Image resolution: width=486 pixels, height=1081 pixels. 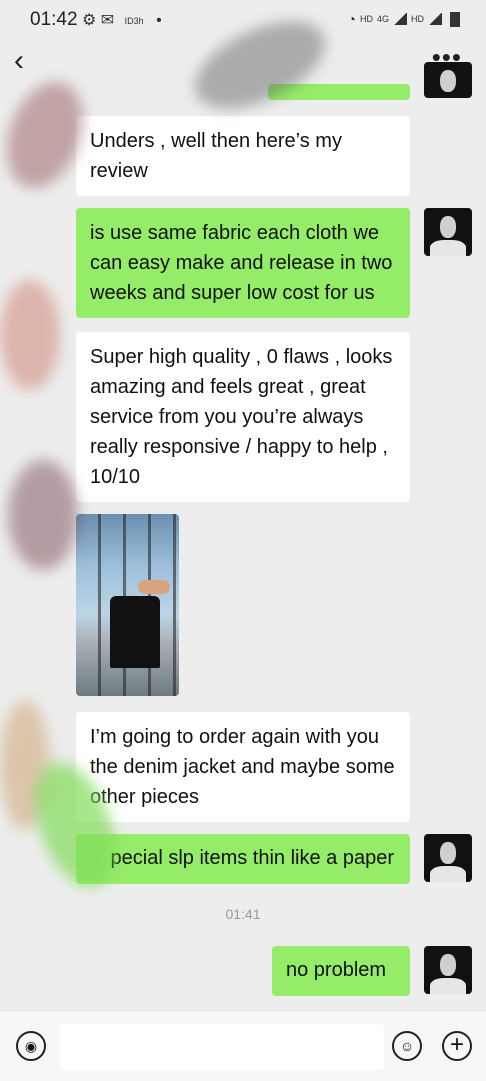 What do you see at coordinates (366, 19) in the screenshot?
I see `hd-label: HD` at bounding box center [366, 19].